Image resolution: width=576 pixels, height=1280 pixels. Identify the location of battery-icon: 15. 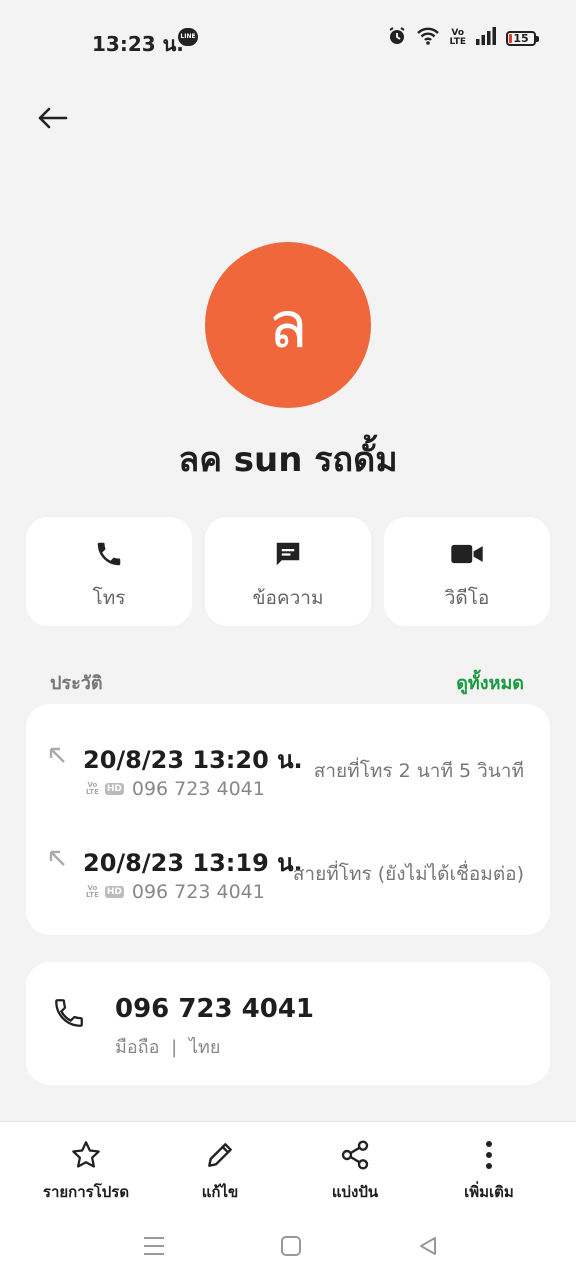
(522, 38).